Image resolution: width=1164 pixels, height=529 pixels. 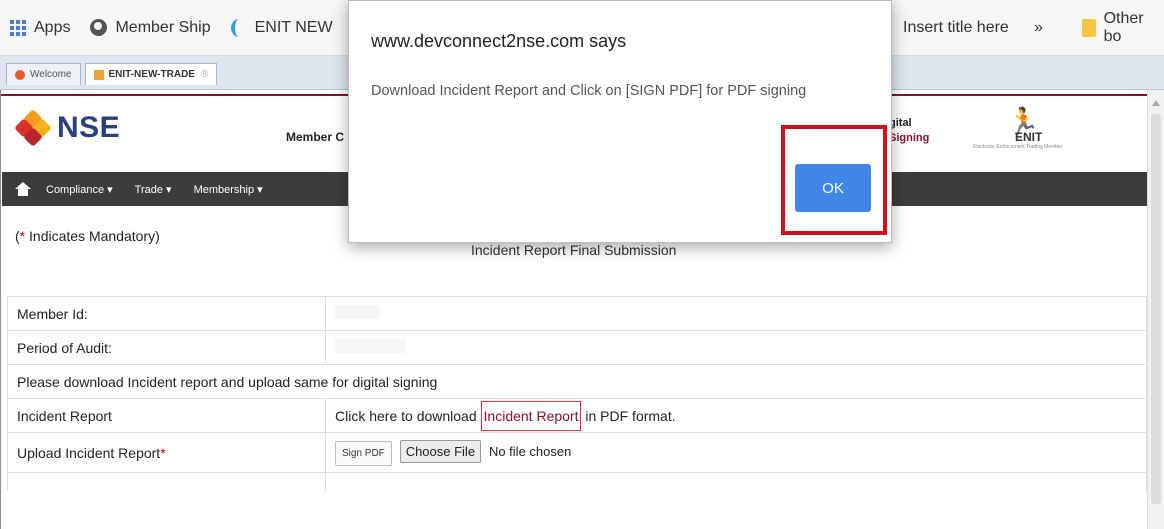 I want to click on tab-welcome: Welcome, so click(x=43, y=74).